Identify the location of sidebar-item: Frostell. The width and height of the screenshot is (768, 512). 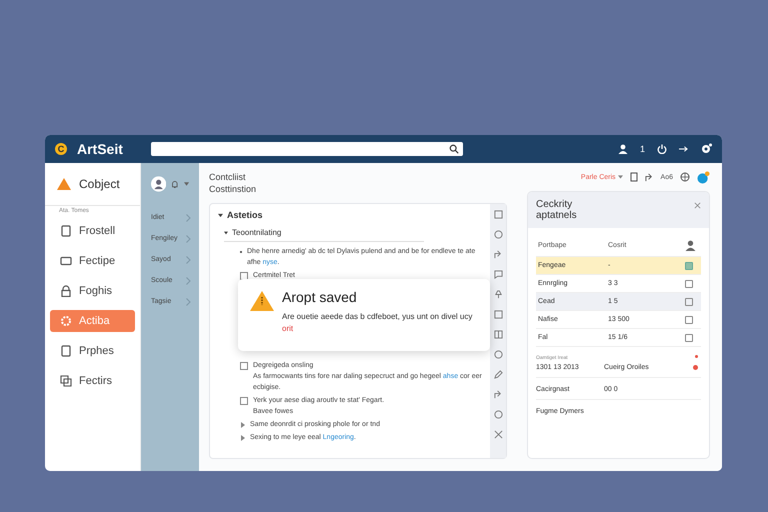
(92, 231).